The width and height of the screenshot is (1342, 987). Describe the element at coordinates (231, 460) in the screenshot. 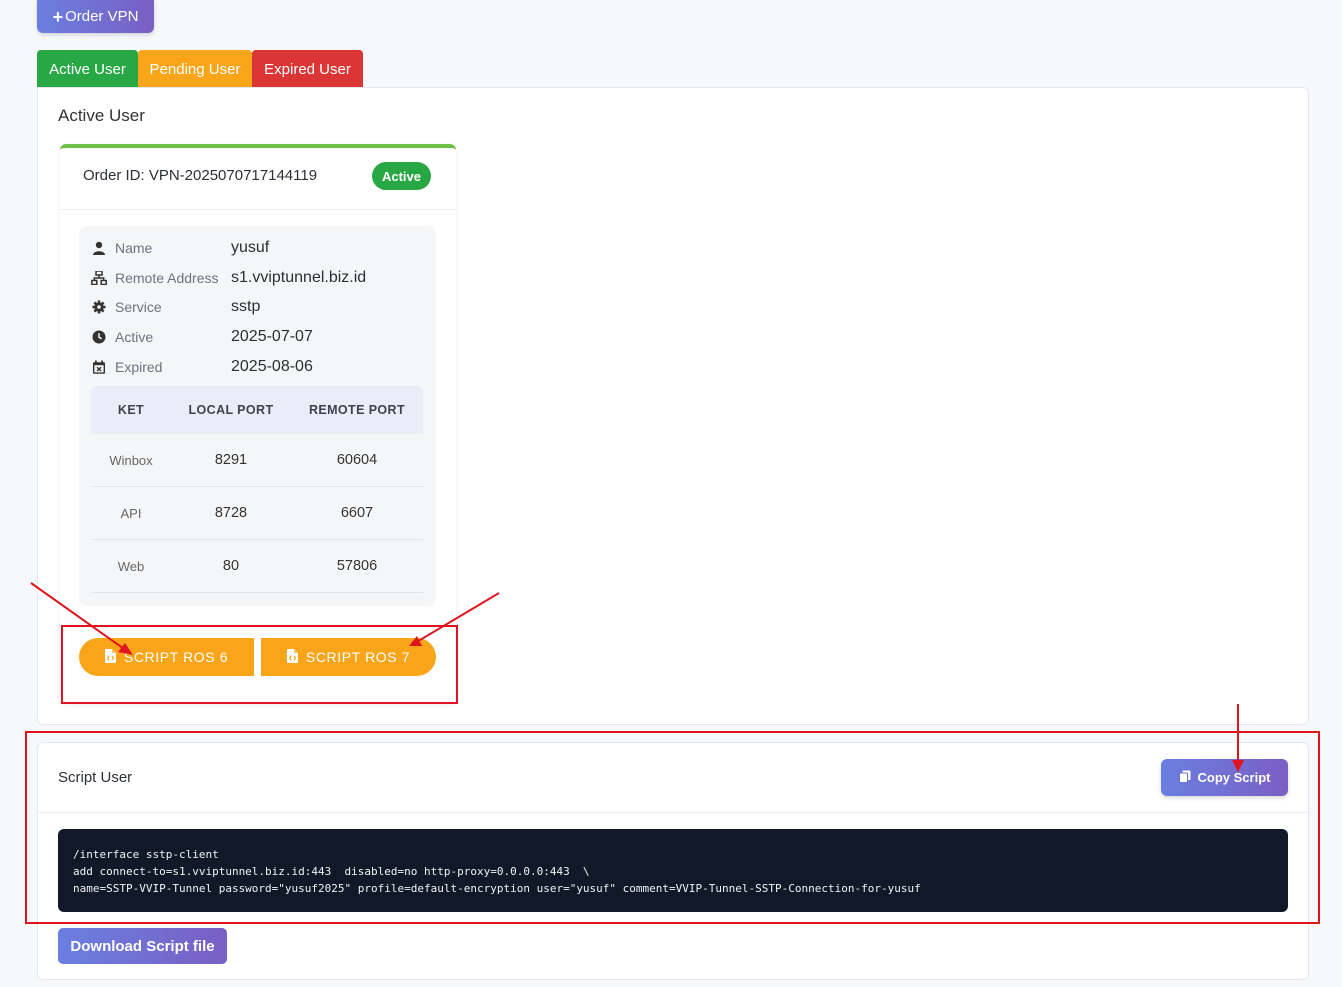

I see `table-cell: 8291` at that location.